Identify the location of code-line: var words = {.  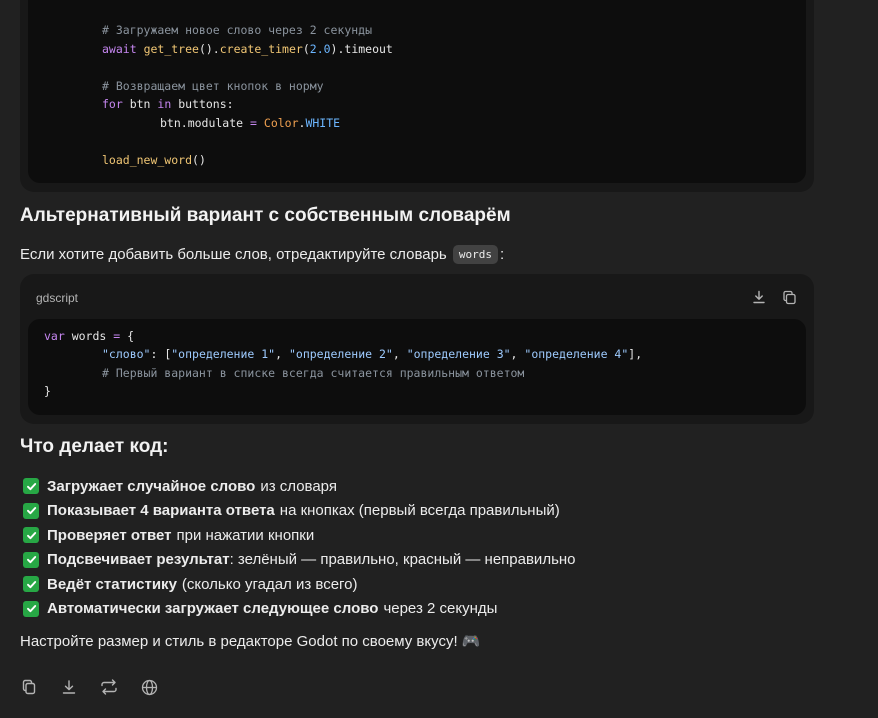
(89, 336).